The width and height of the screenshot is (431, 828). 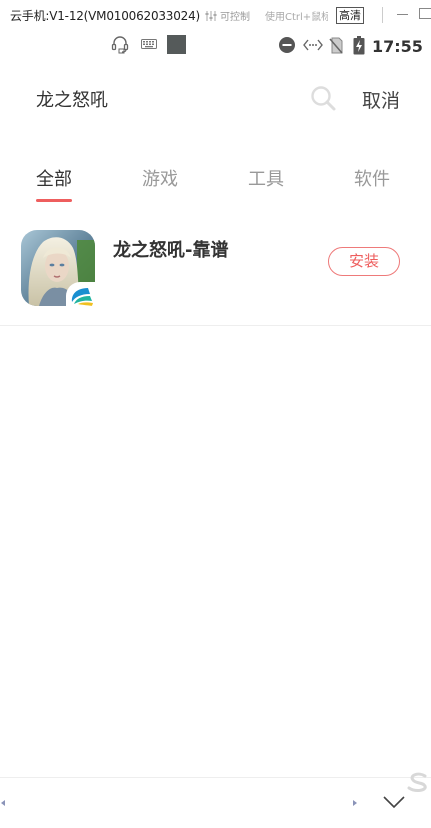 What do you see at coordinates (176, 44) in the screenshot?
I see `square-icon` at bounding box center [176, 44].